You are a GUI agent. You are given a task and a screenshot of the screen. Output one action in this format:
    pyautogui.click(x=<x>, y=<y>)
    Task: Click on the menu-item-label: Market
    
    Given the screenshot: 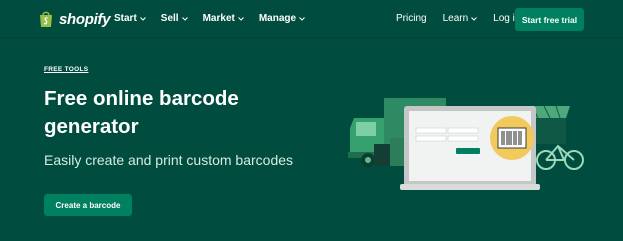 What is the action you would take?
    pyautogui.click(x=218, y=18)
    